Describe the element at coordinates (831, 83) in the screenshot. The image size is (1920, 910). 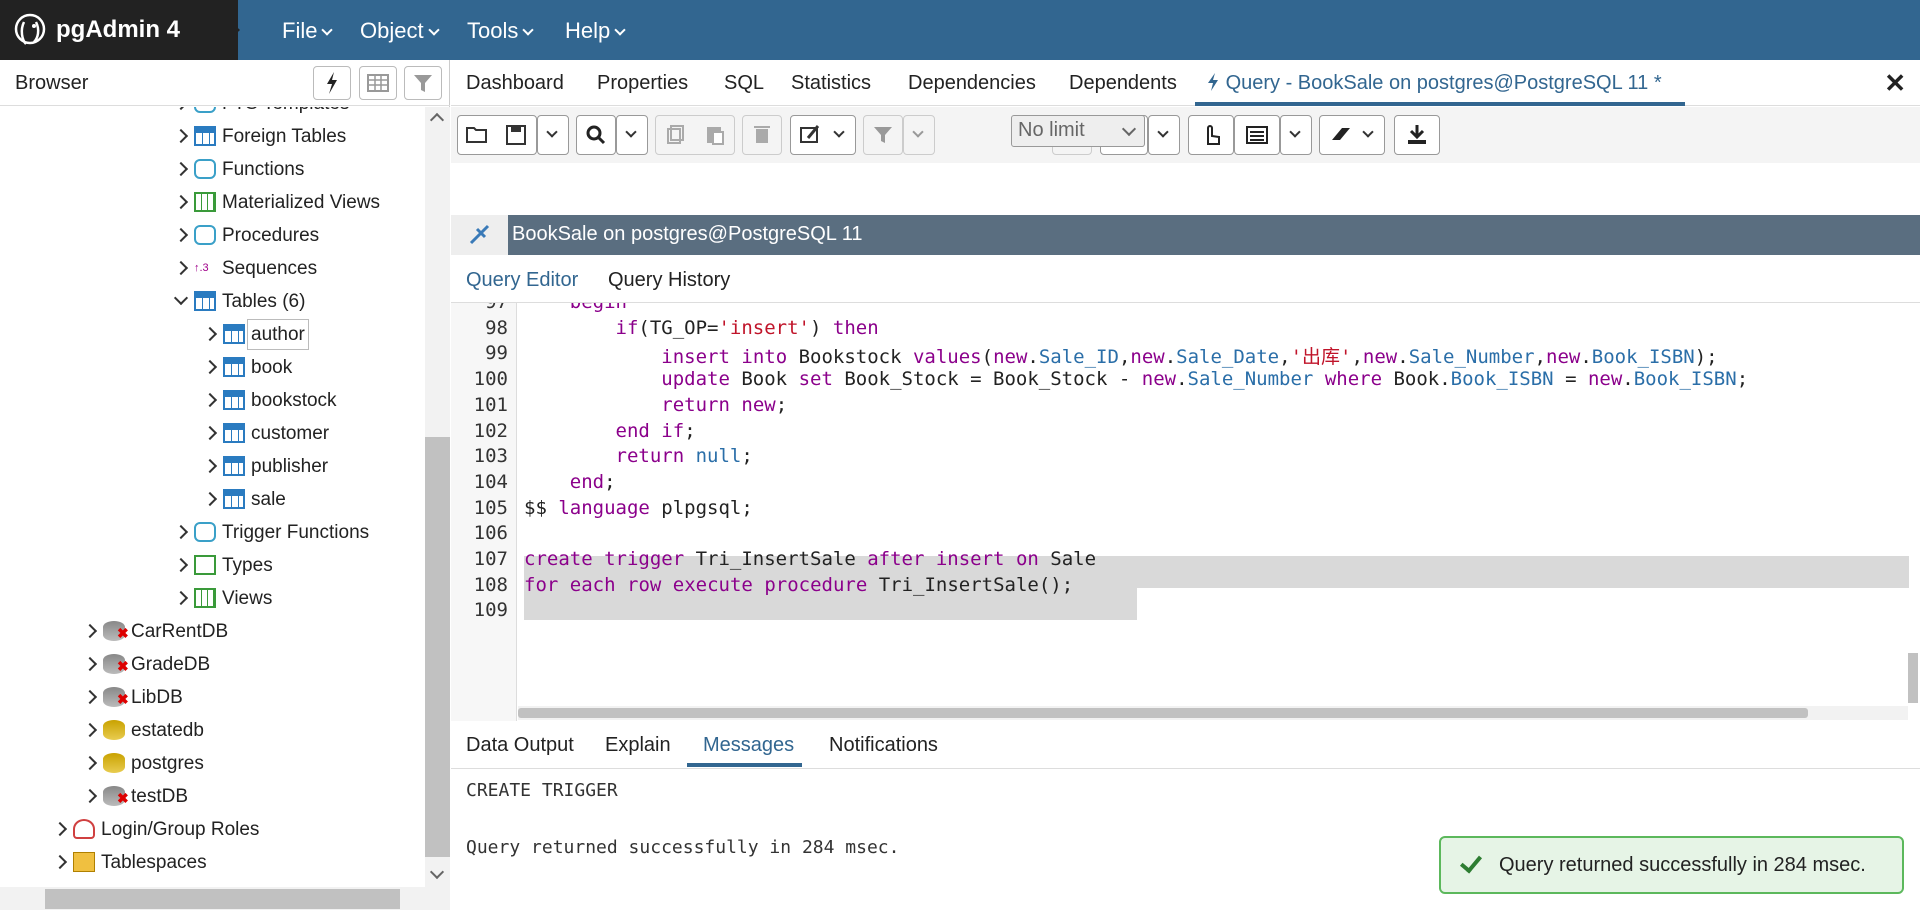
I see `tab-statistics: Statistics` at that location.